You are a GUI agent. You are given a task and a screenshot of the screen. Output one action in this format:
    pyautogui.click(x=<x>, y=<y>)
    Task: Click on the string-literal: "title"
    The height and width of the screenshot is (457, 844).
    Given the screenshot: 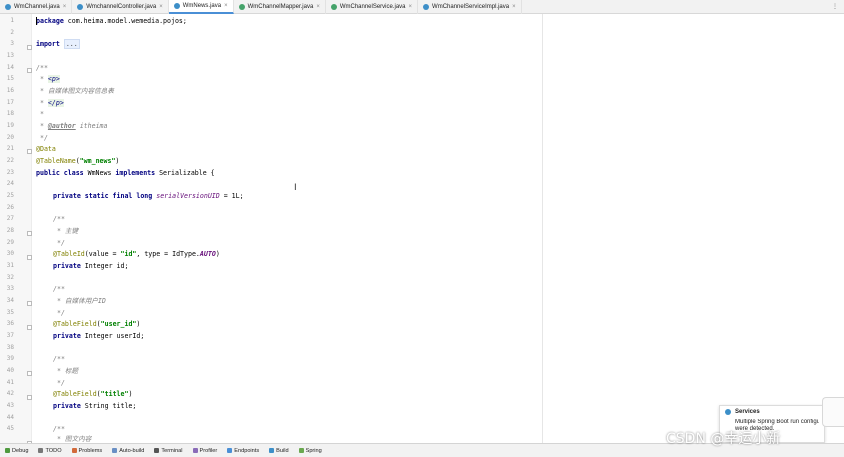 What is the action you would take?
    pyautogui.click(x=114, y=394)
    